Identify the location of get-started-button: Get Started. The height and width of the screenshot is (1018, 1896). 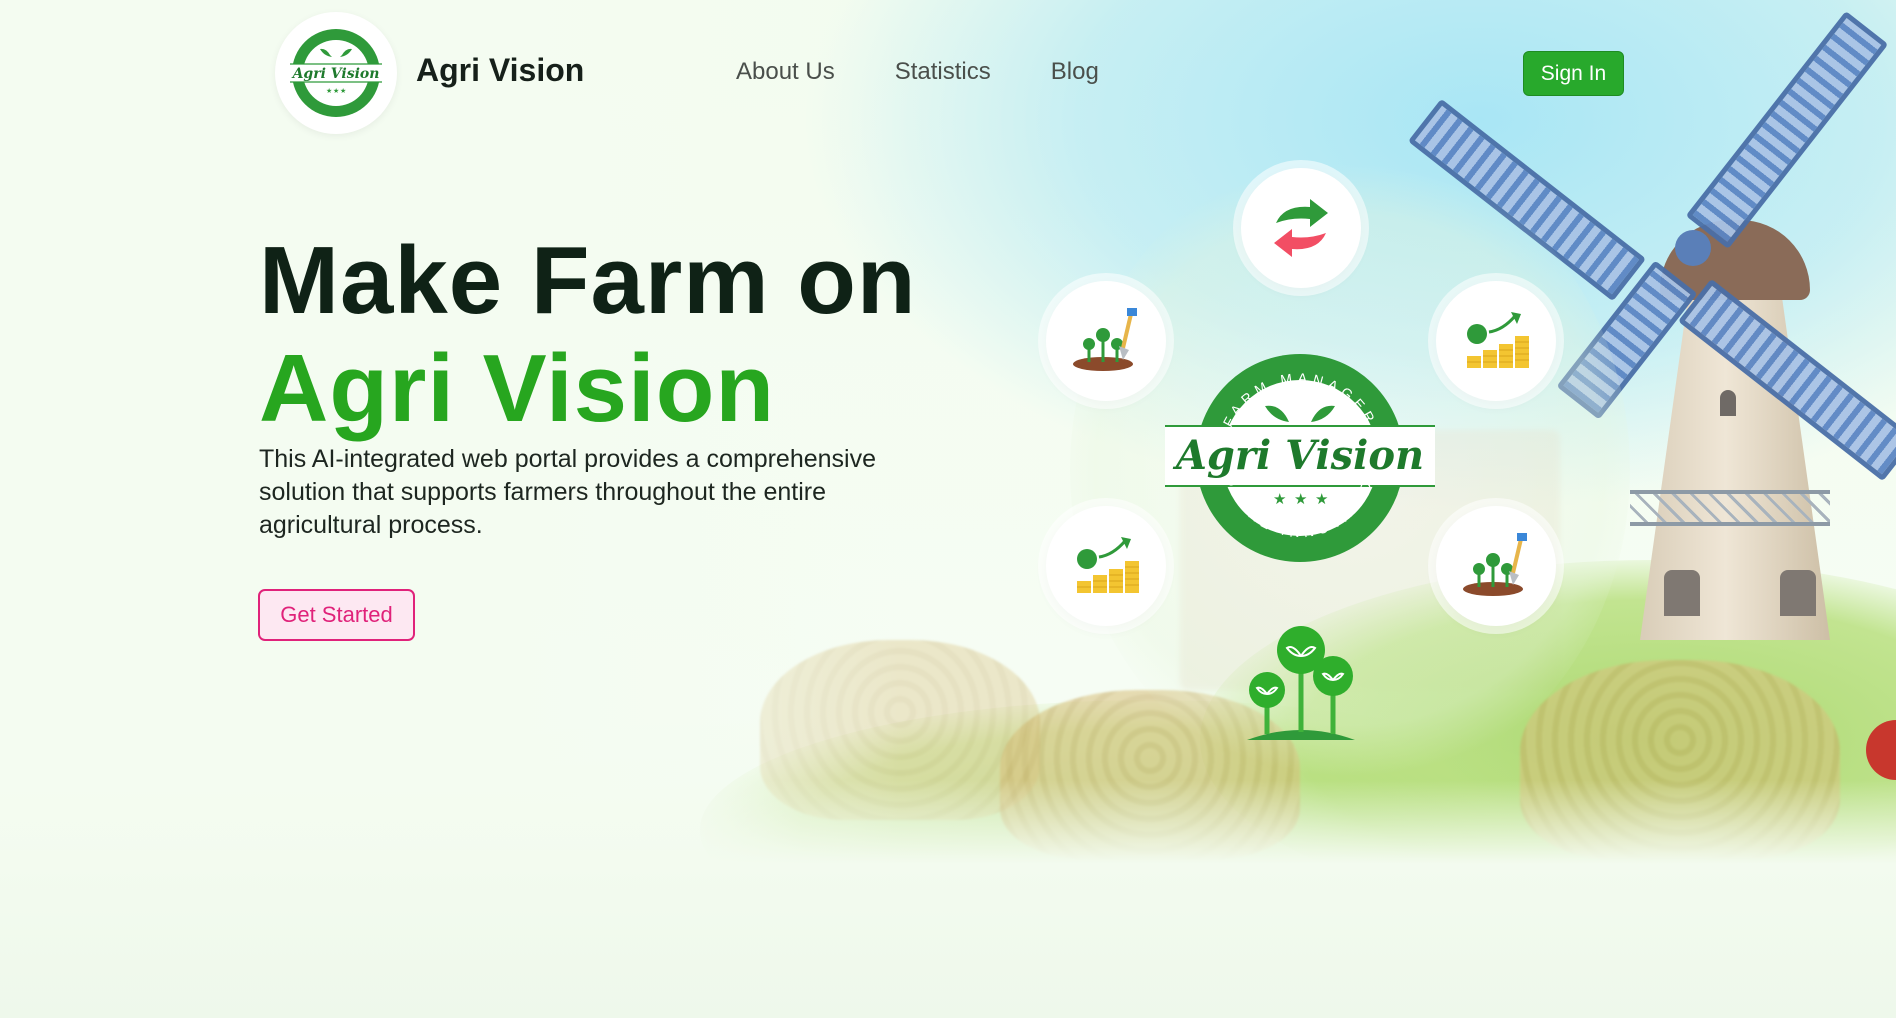
(336, 615).